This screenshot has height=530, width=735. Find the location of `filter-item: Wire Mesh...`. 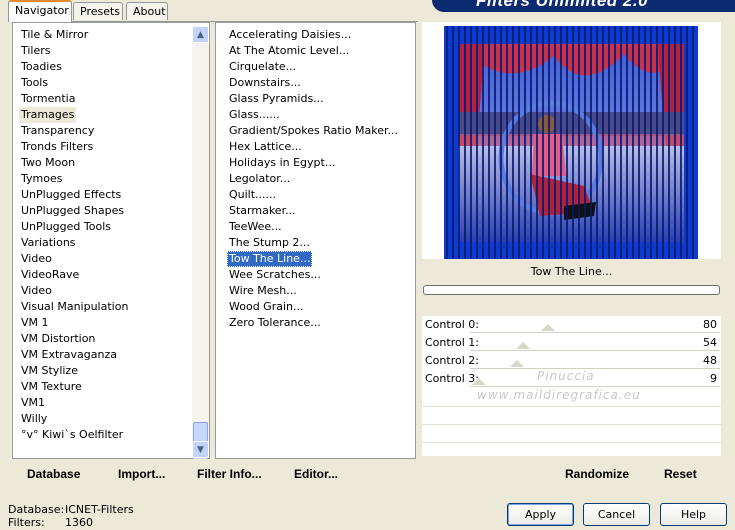

filter-item: Wire Mesh... is located at coordinates (263, 291).